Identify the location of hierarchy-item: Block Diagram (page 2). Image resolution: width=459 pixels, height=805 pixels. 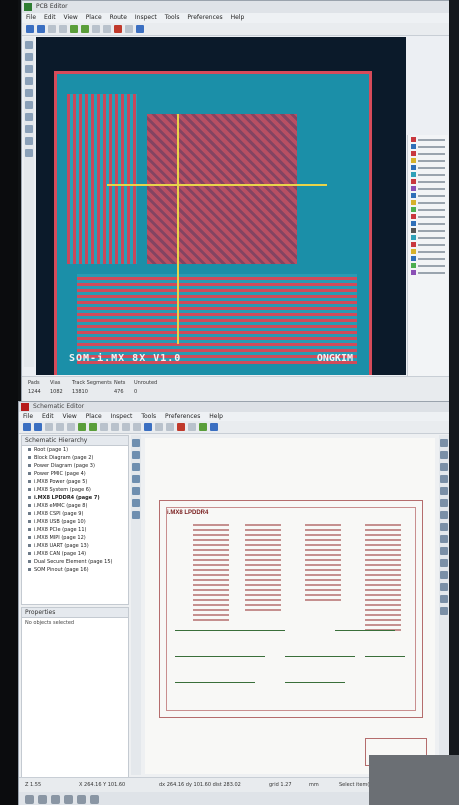
(75, 458).